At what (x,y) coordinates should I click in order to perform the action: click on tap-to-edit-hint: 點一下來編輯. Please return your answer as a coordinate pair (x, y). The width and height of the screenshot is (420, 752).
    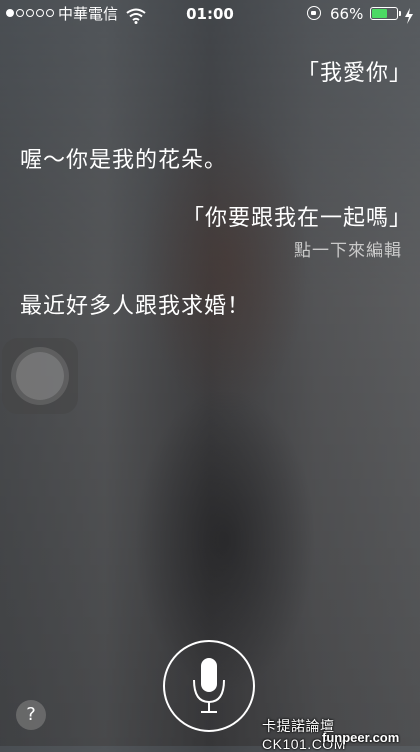
    Looking at the image, I should click on (348, 248).